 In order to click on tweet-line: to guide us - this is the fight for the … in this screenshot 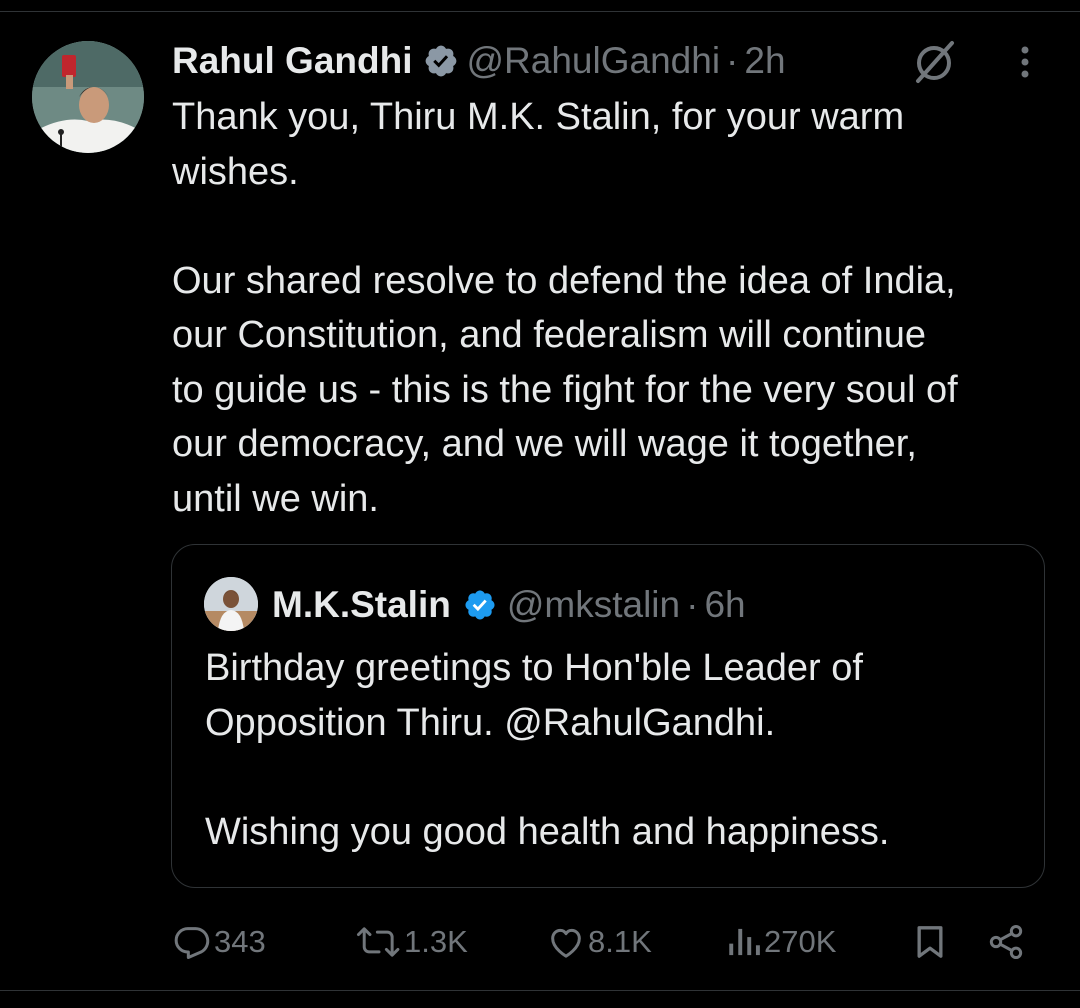, I will do `click(565, 389)`.